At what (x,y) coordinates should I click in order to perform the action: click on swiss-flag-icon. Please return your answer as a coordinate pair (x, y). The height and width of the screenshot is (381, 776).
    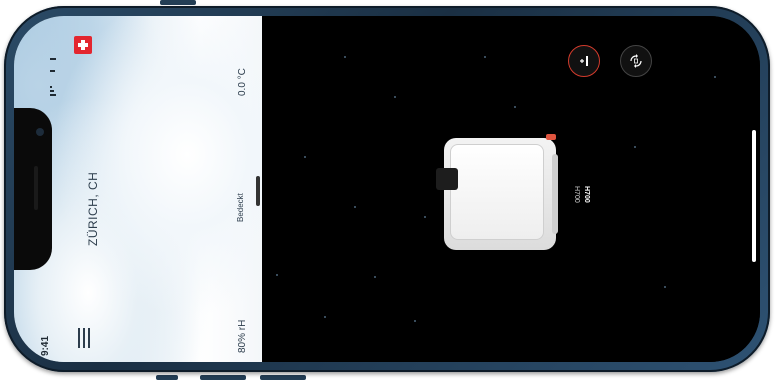
    Looking at the image, I should click on (83, 45).